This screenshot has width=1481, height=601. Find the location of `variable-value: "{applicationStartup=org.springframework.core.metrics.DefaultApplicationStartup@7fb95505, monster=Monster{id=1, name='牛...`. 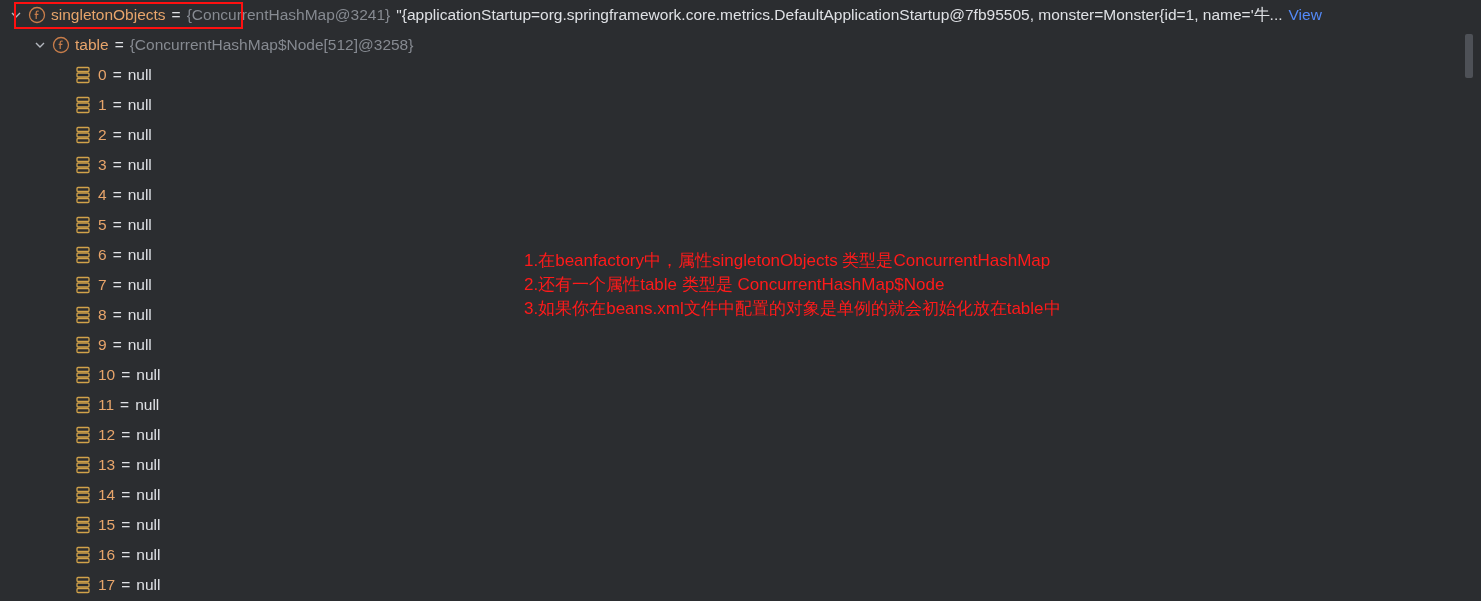

variable-value: "{applicationStartup=org.springframework.core.metrics.DefaultApplicationStartup@7fb95505, monster=Monster{id=1, name='牛... is located at coordinates (839, 15).